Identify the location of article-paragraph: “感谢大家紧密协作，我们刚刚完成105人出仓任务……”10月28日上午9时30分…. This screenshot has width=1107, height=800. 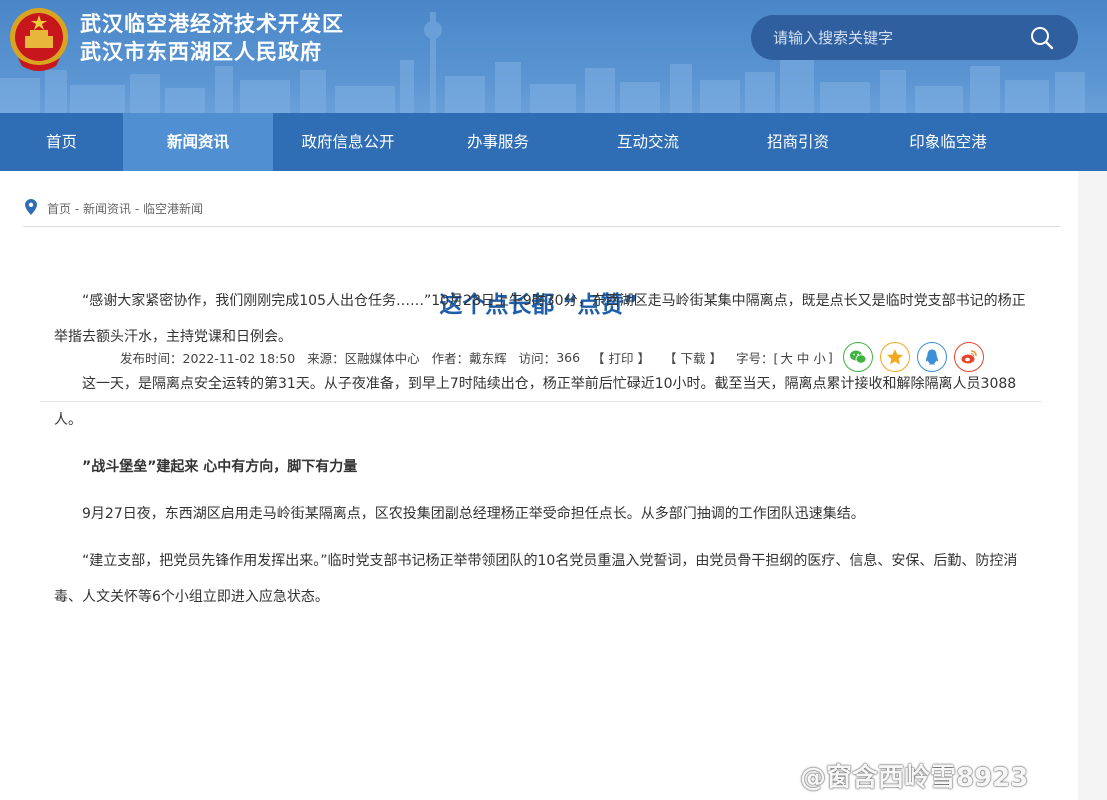
(540, 319).